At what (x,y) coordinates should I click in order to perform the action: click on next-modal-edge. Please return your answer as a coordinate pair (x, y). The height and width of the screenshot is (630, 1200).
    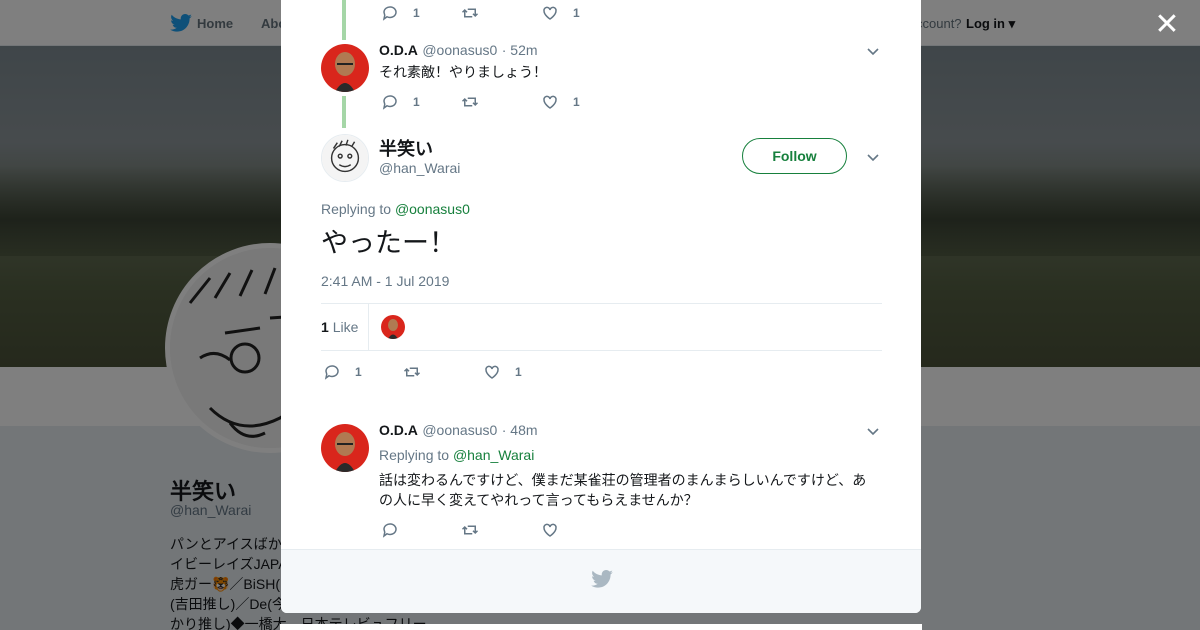
    Looking at the image, I should click on (601, 627).